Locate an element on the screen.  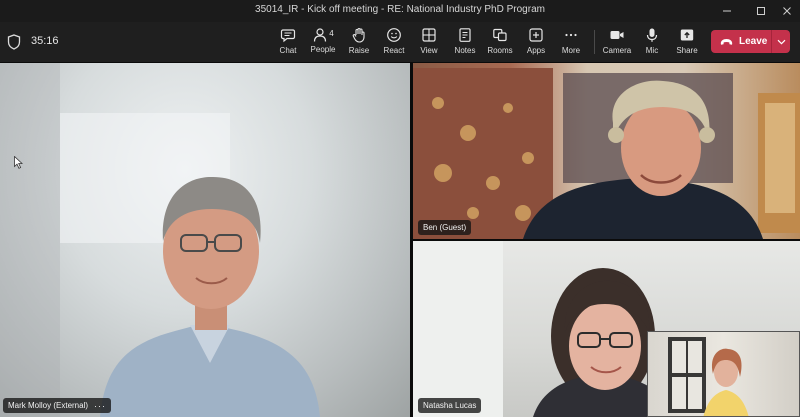
raise-hand-button: Raise is located at coordinates (359, 43).